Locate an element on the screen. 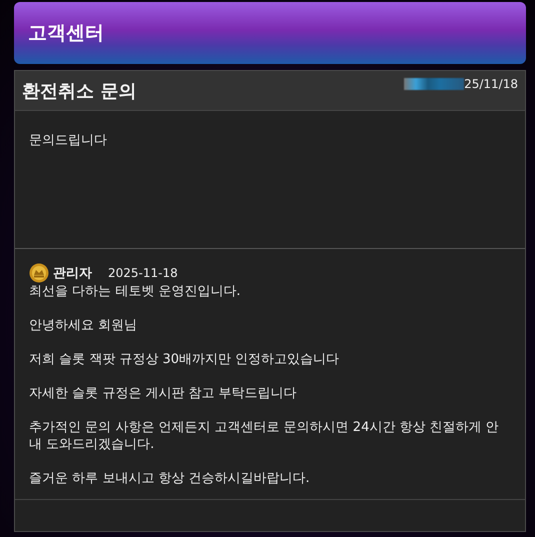  reply-paragraph: 즐거운 하루 보내시고 항상 건승하시길바랍니다. is located at coordinates (170, 478).